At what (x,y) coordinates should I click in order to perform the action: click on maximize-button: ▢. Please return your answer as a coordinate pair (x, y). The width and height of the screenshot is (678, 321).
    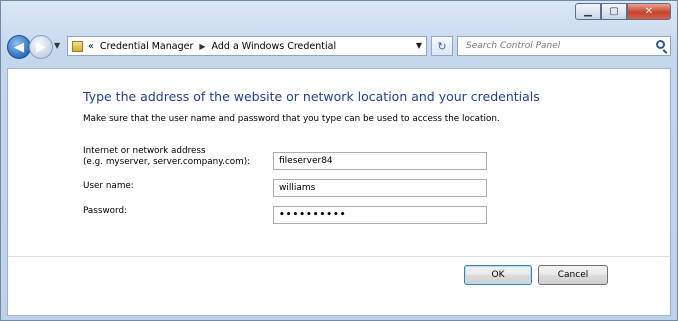
    Looking at the image, I should click on (614, 11).